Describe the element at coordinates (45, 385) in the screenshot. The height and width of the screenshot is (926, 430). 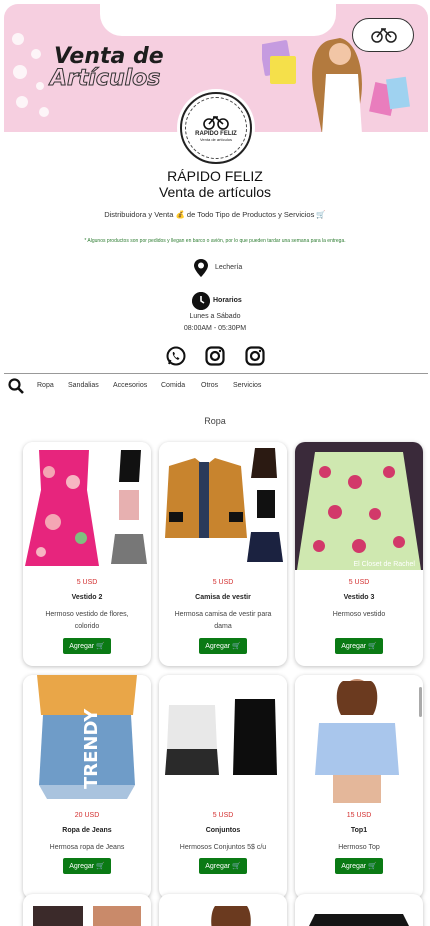
I see `nav-item-ropa: Ropa` at that location.